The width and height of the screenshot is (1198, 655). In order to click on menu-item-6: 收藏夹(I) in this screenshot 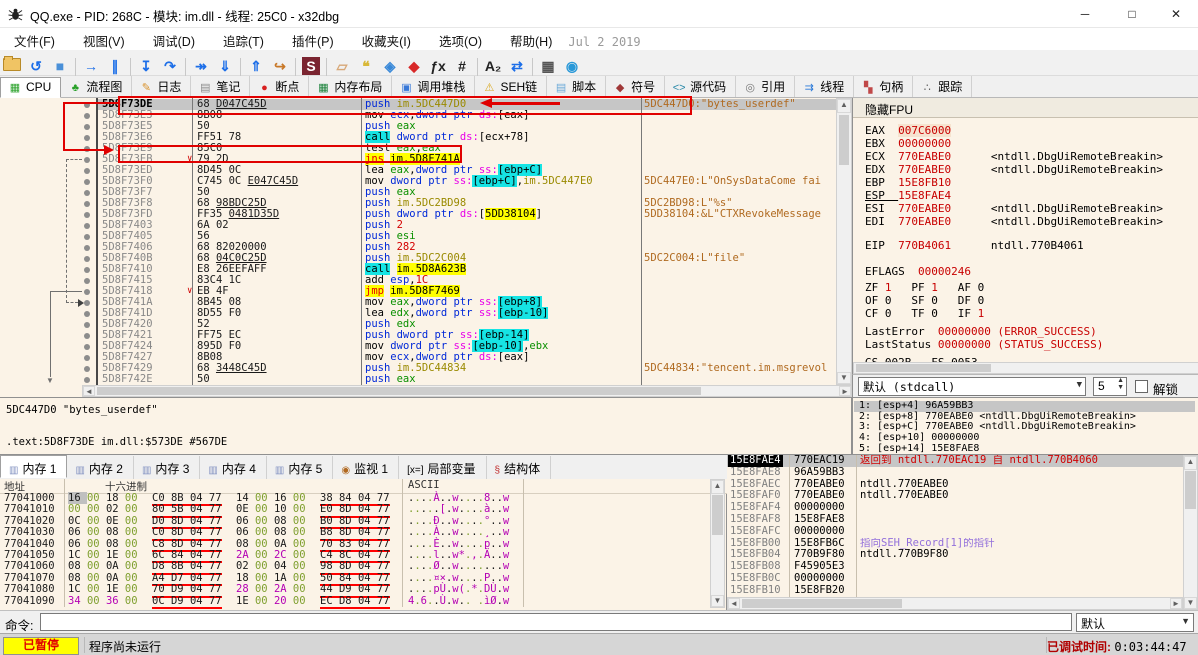, I will do `click(386, 39)`.